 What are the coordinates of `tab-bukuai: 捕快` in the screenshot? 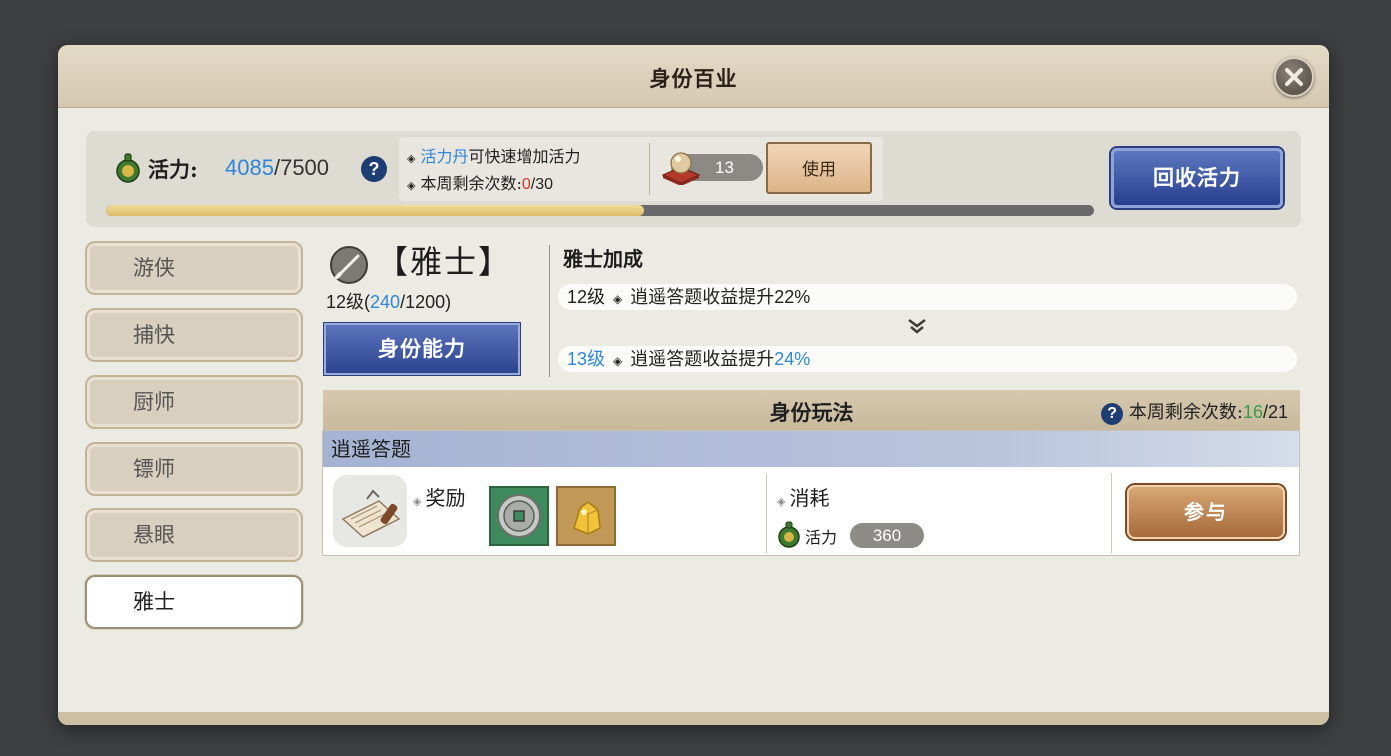 It's located at (194, 335).